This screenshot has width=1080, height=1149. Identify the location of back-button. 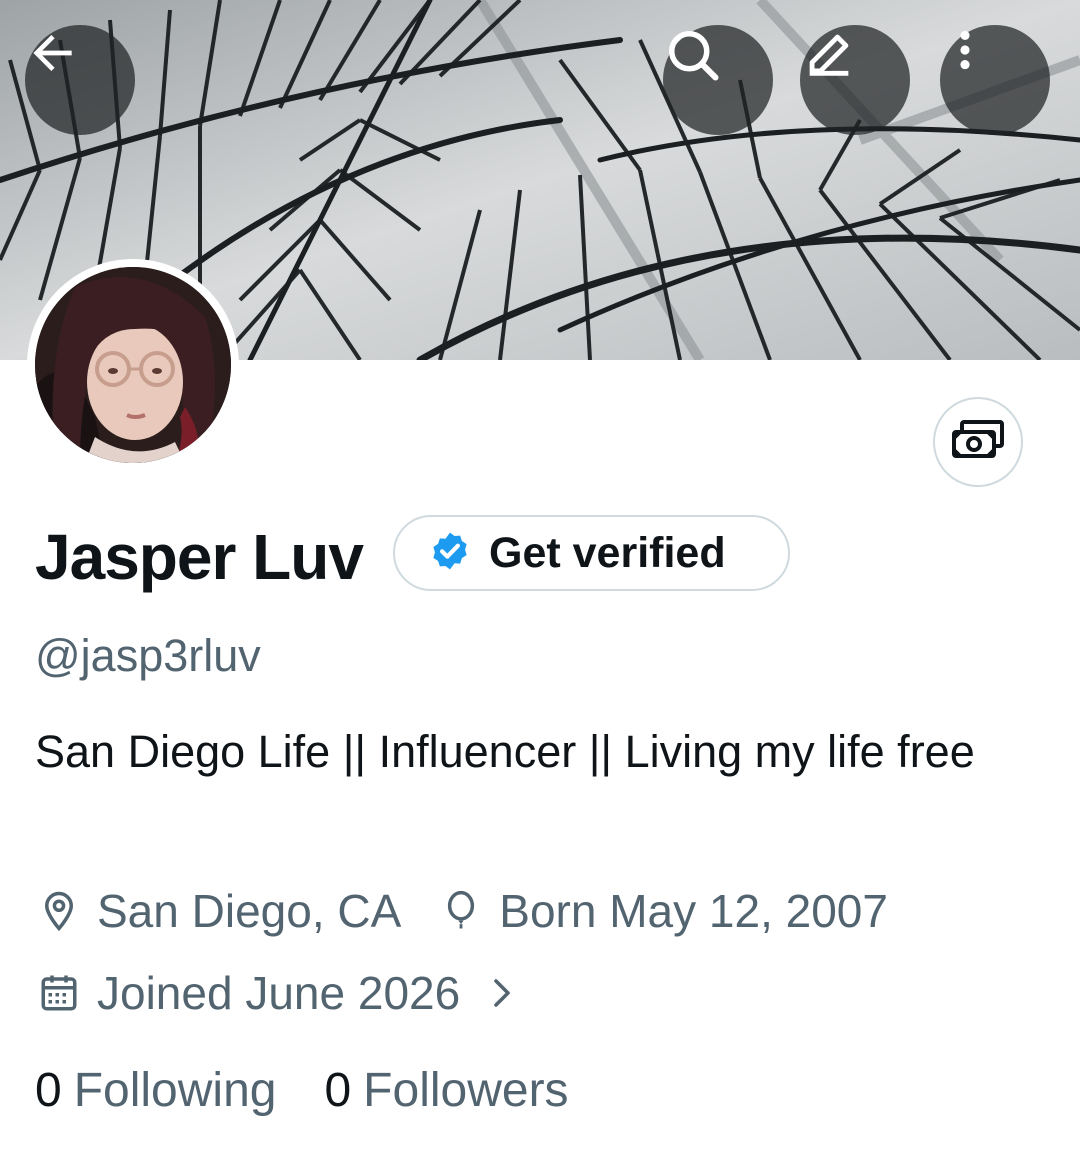
(80, 80).